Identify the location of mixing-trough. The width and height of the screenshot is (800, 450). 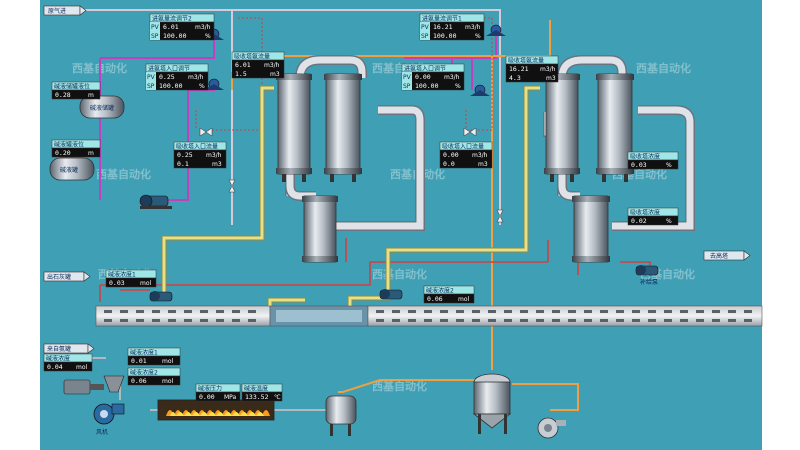
(319, 316).